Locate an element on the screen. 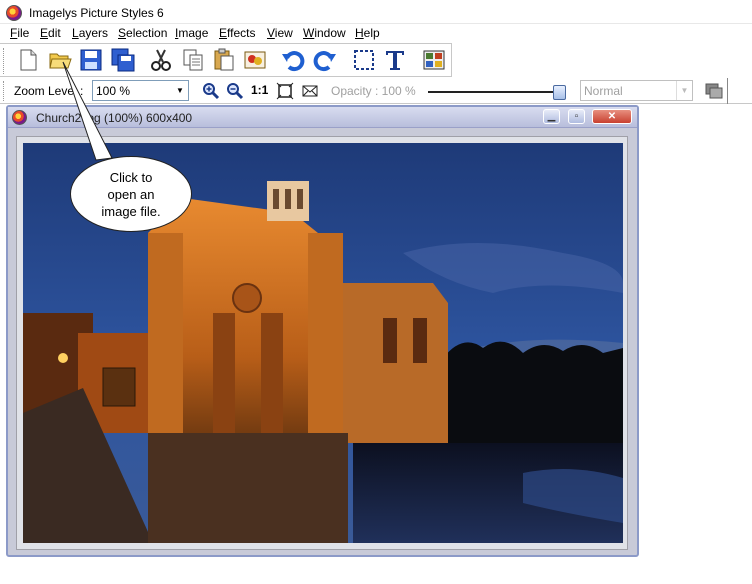  open-folder-icon is located at coordinates (60, 61).